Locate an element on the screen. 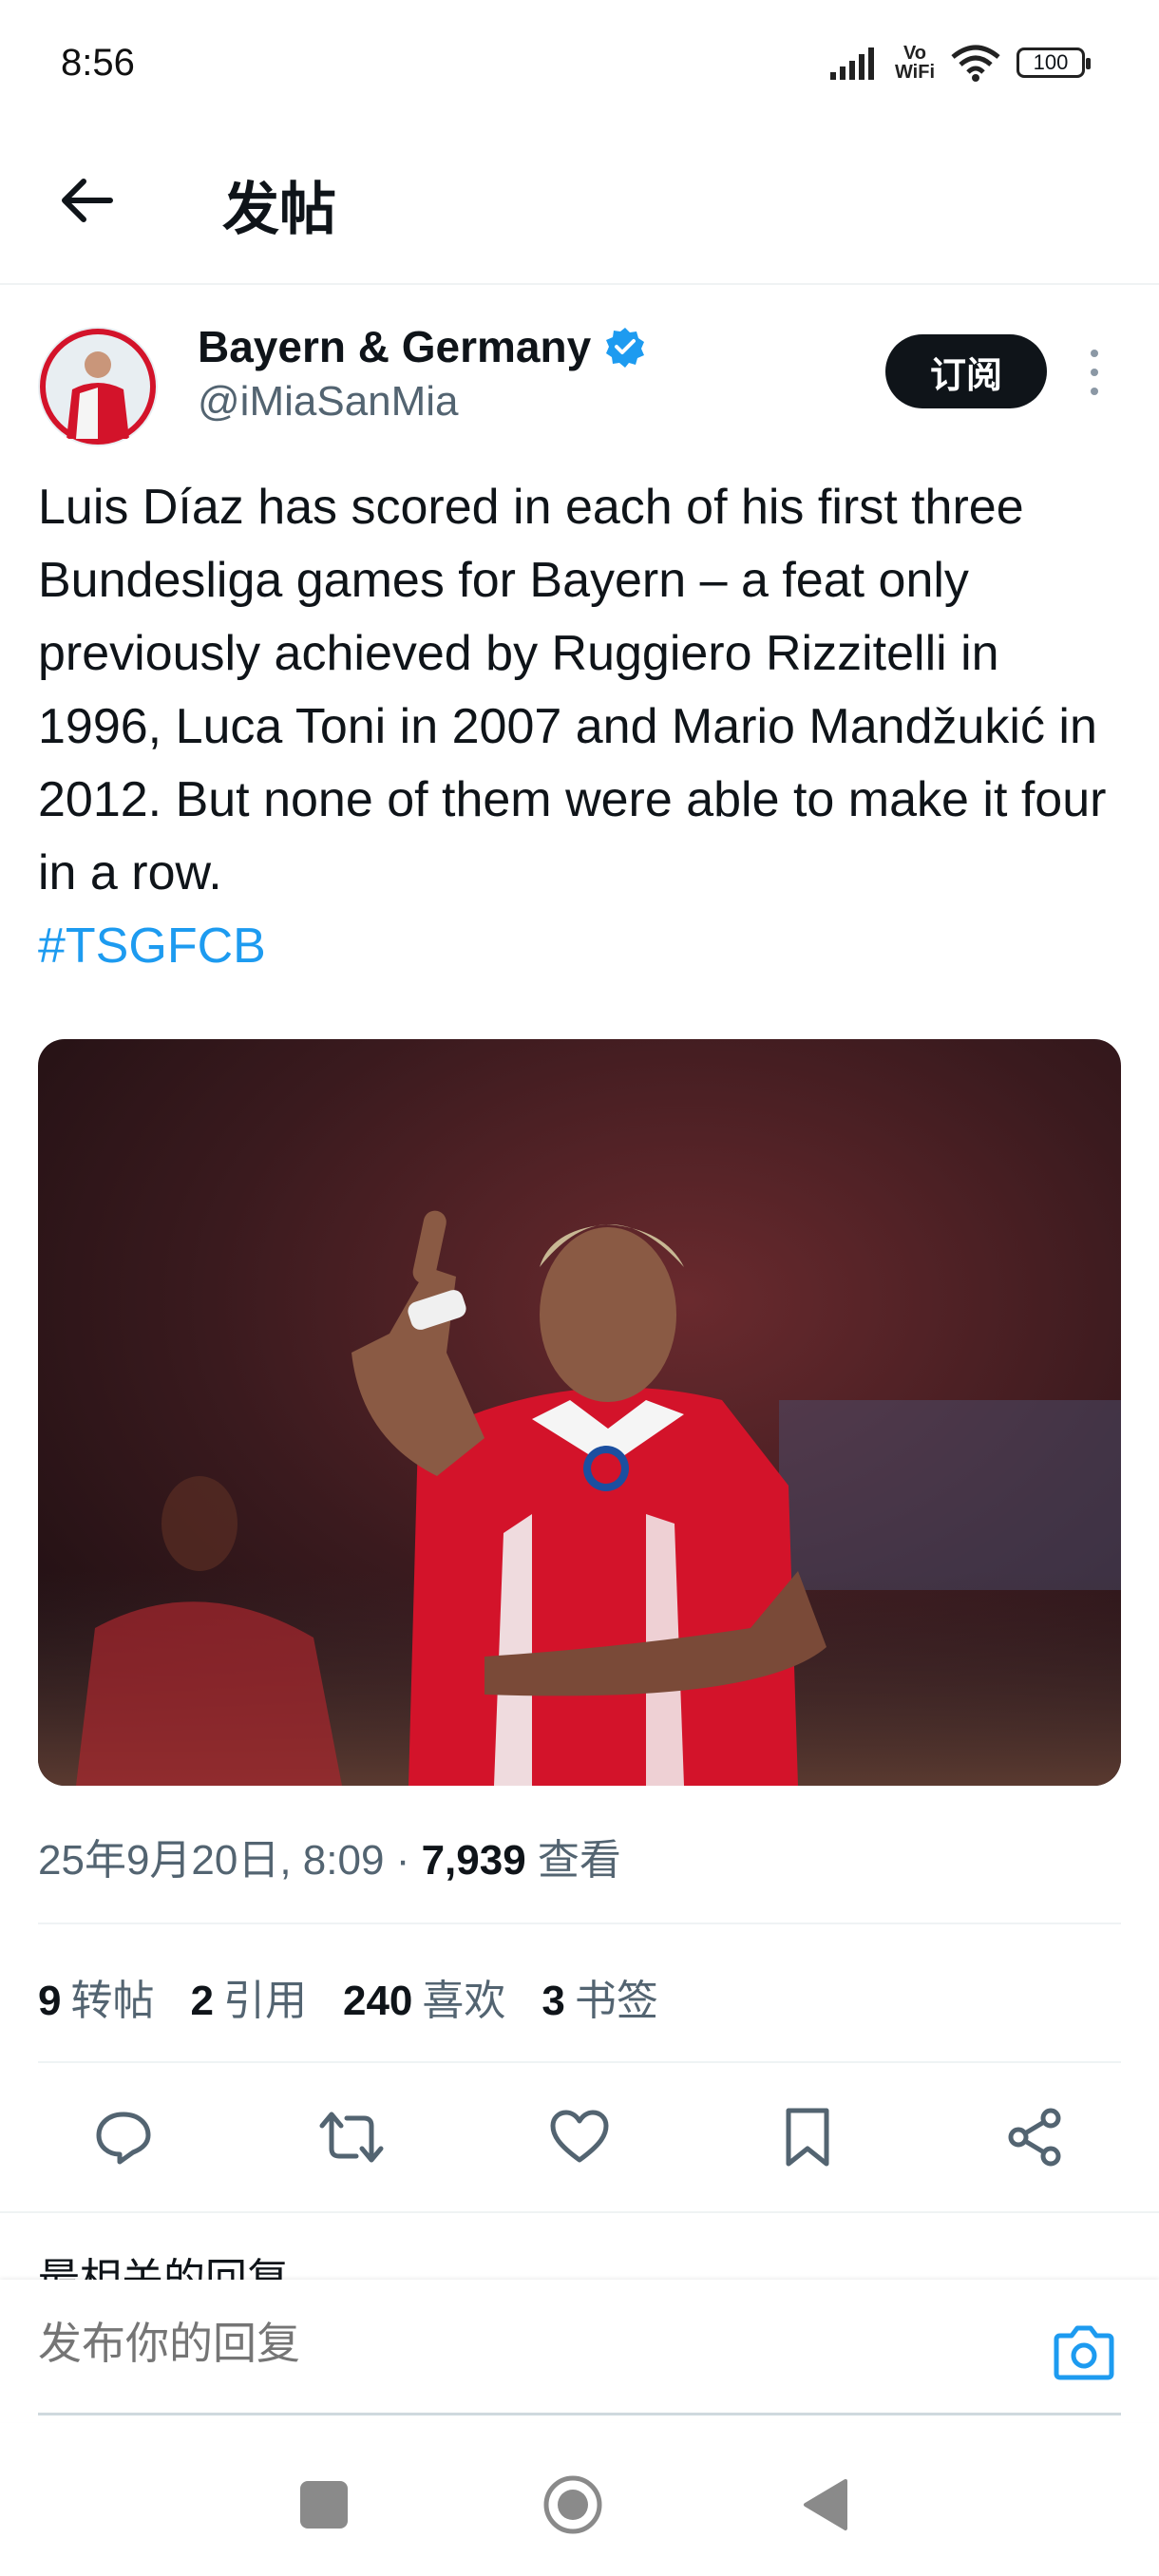  back-button is located at coordinates (86, 200).